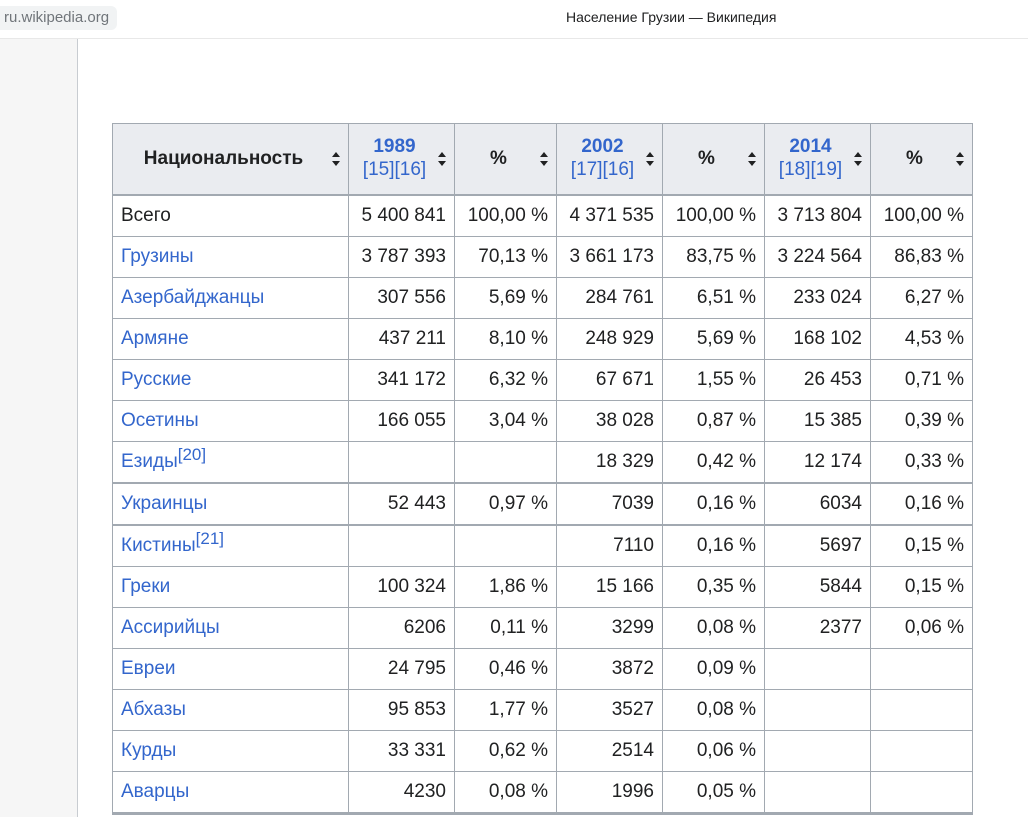 The height and width of the screenshot is (817, 1028). Describe the element at coordinates (192, 297) in the screenshot. I see `nationality-link: Азербайджанцы` at that location.